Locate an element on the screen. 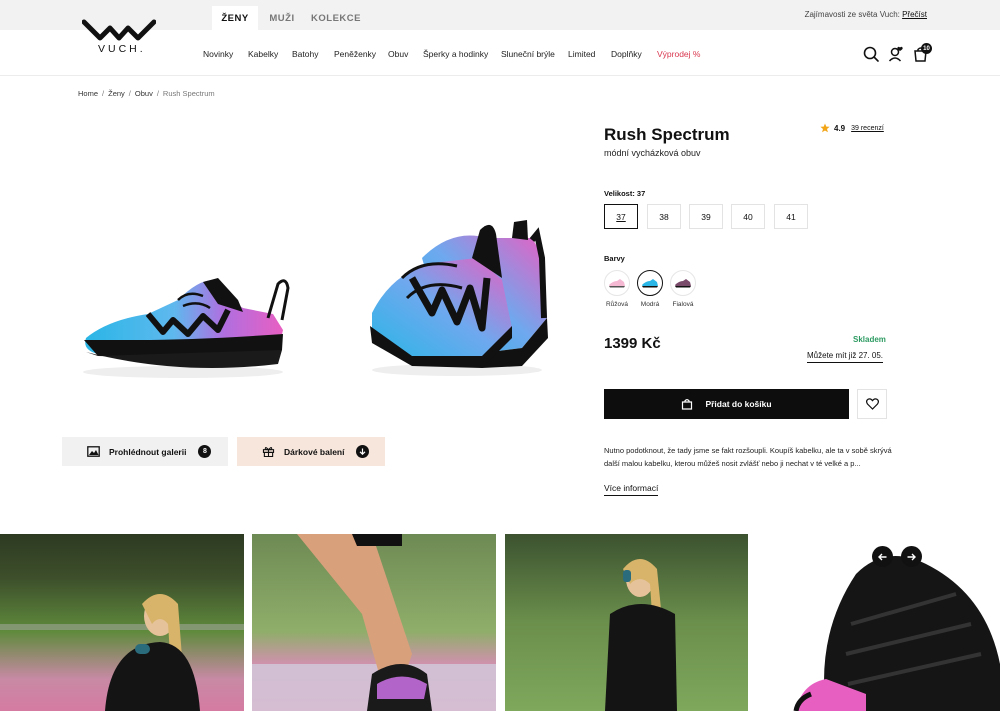 The width and height of the screenshot is (1000, 711). nav-sperky: Šperky a hodinky is located at coordinates (455, 54).